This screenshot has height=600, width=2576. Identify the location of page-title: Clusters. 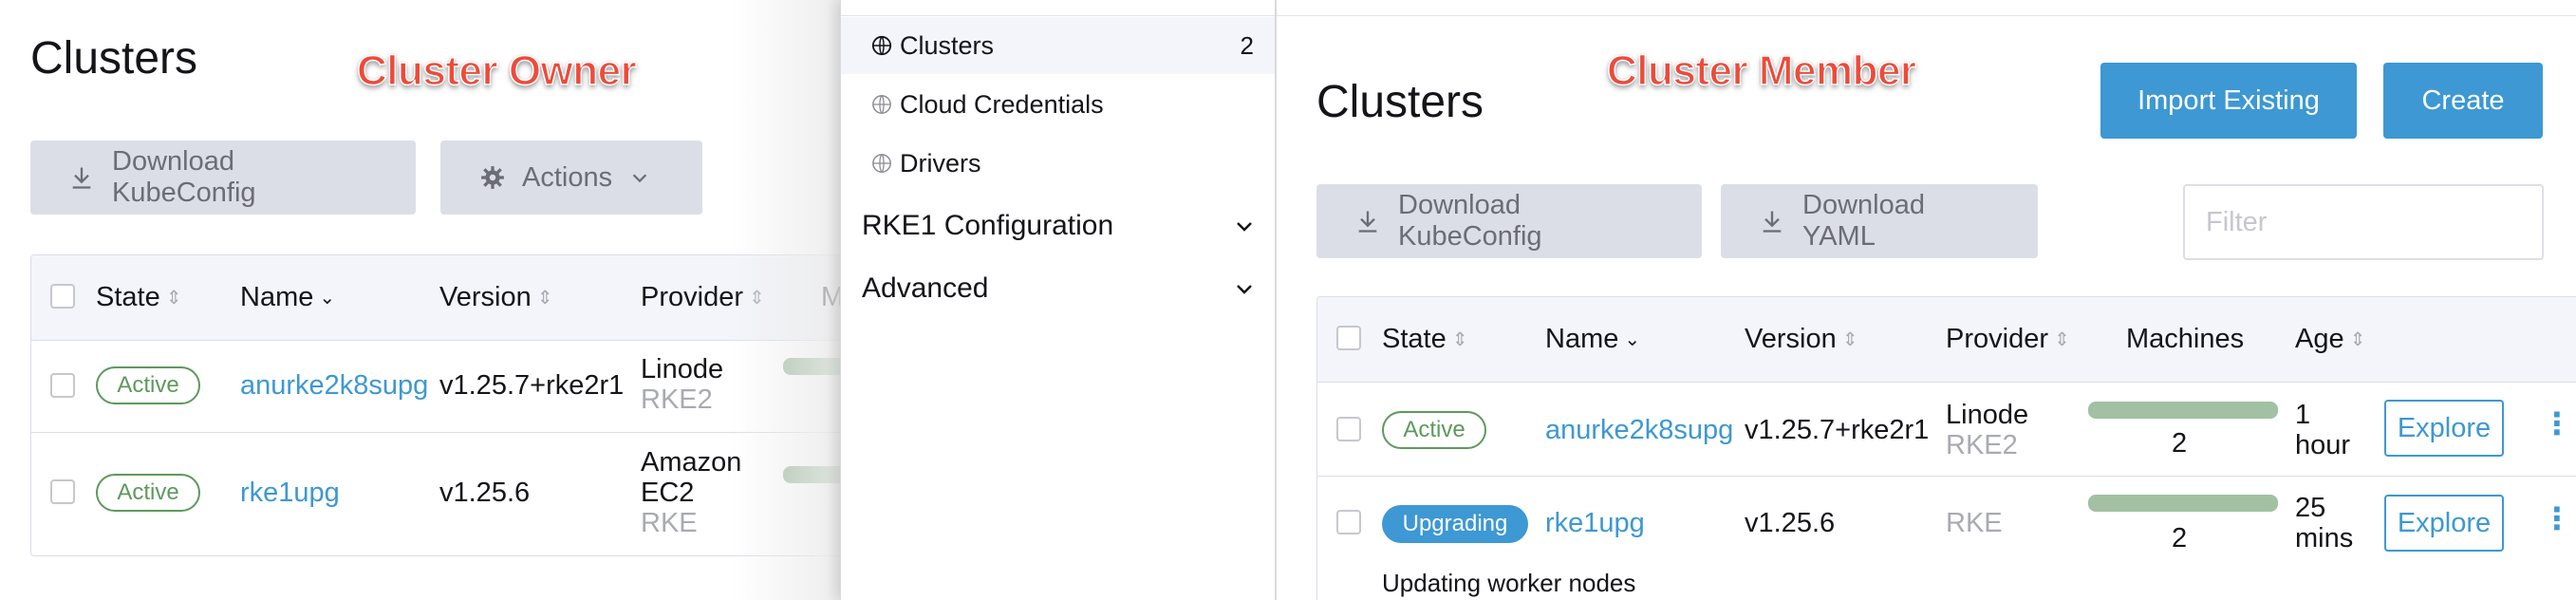
(114, 58).